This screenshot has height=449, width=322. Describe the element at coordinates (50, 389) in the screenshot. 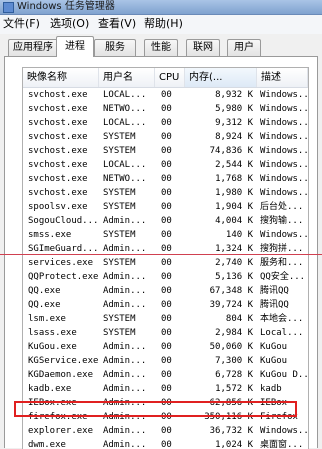

I see `image-name-cell: kadb.exe` at that location.